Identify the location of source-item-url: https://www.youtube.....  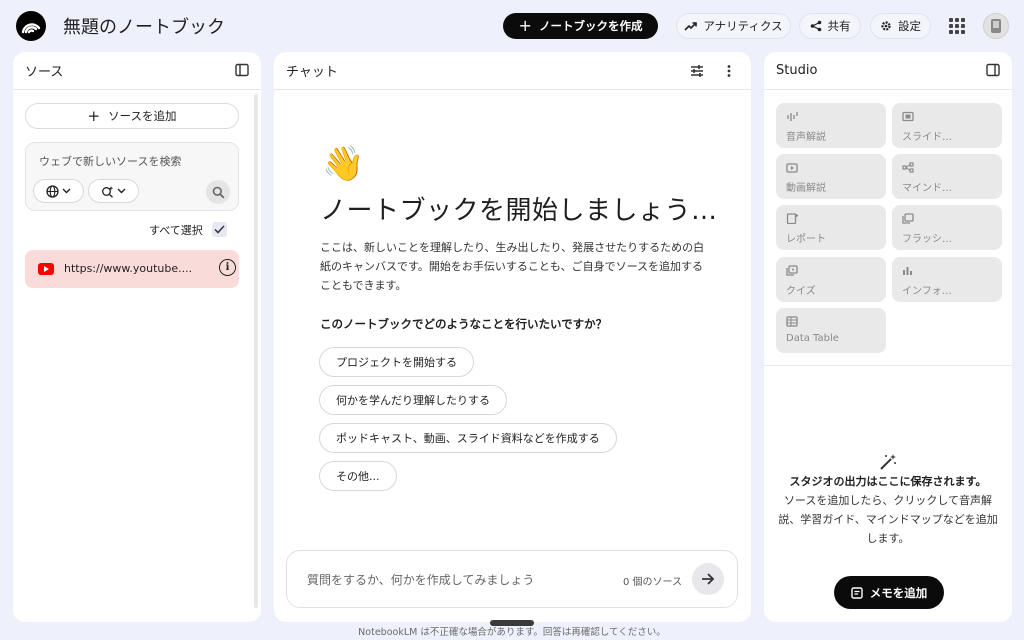
(128, 268).